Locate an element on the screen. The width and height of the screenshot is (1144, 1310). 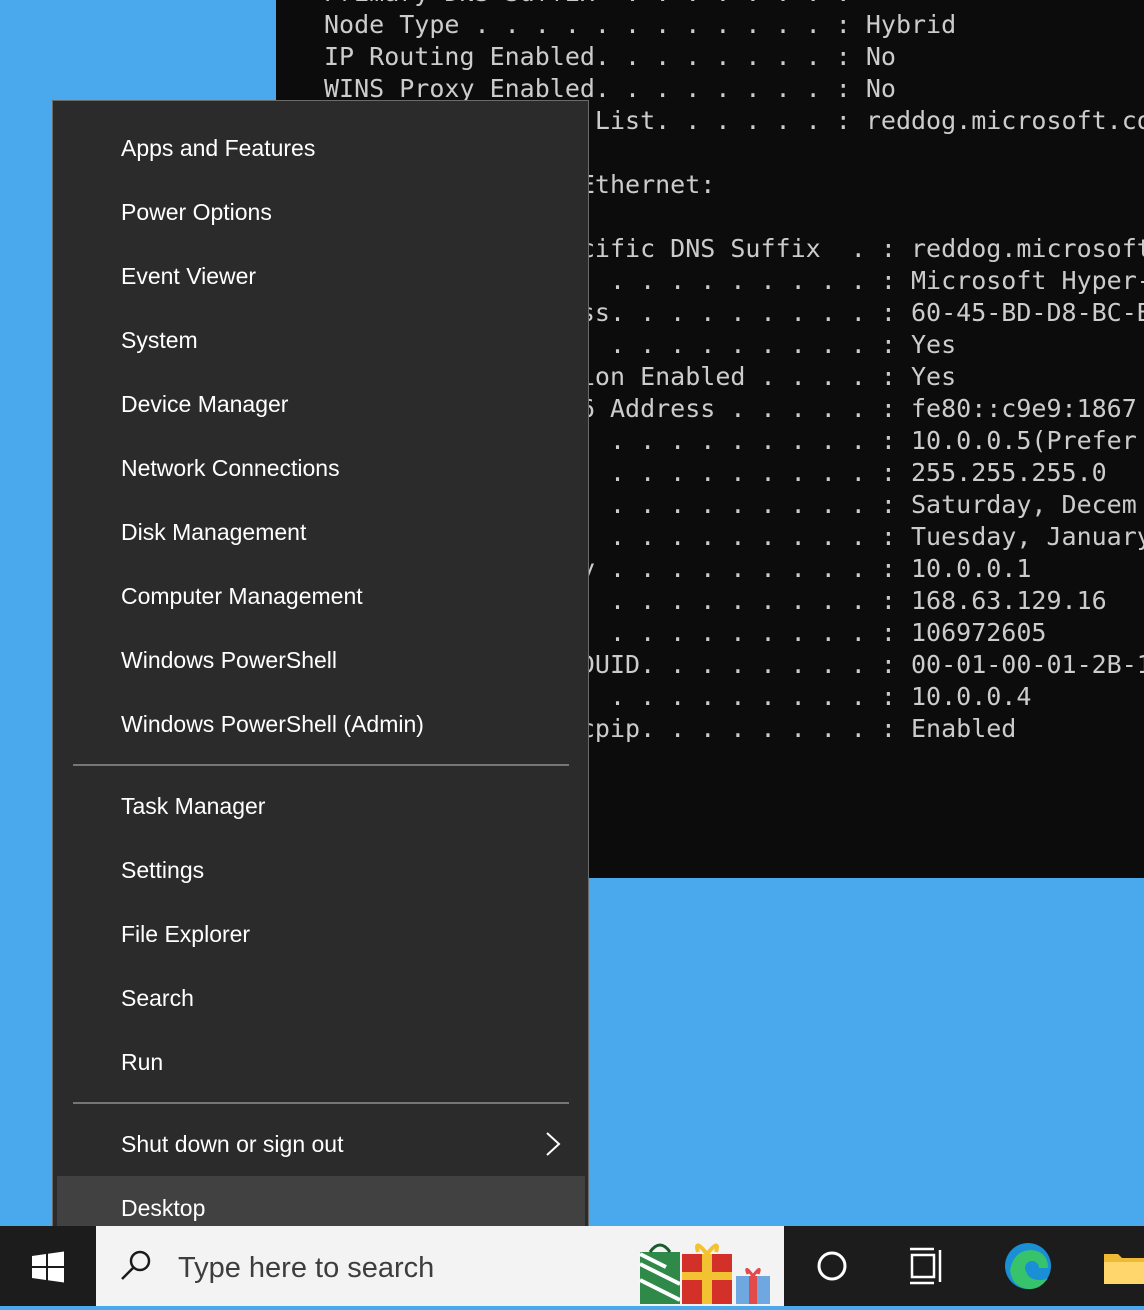
cortana-icon is located at coordinates (832, 1266).